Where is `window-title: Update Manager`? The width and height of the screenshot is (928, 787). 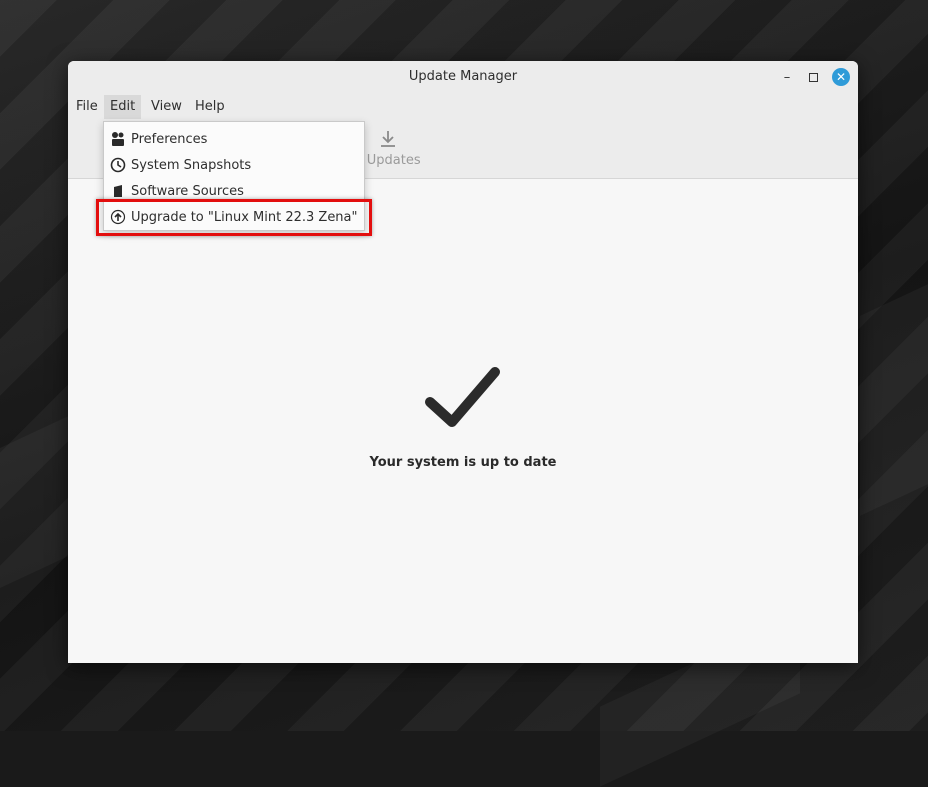 window-title: Update Manager is located at coordinates (463, 76).